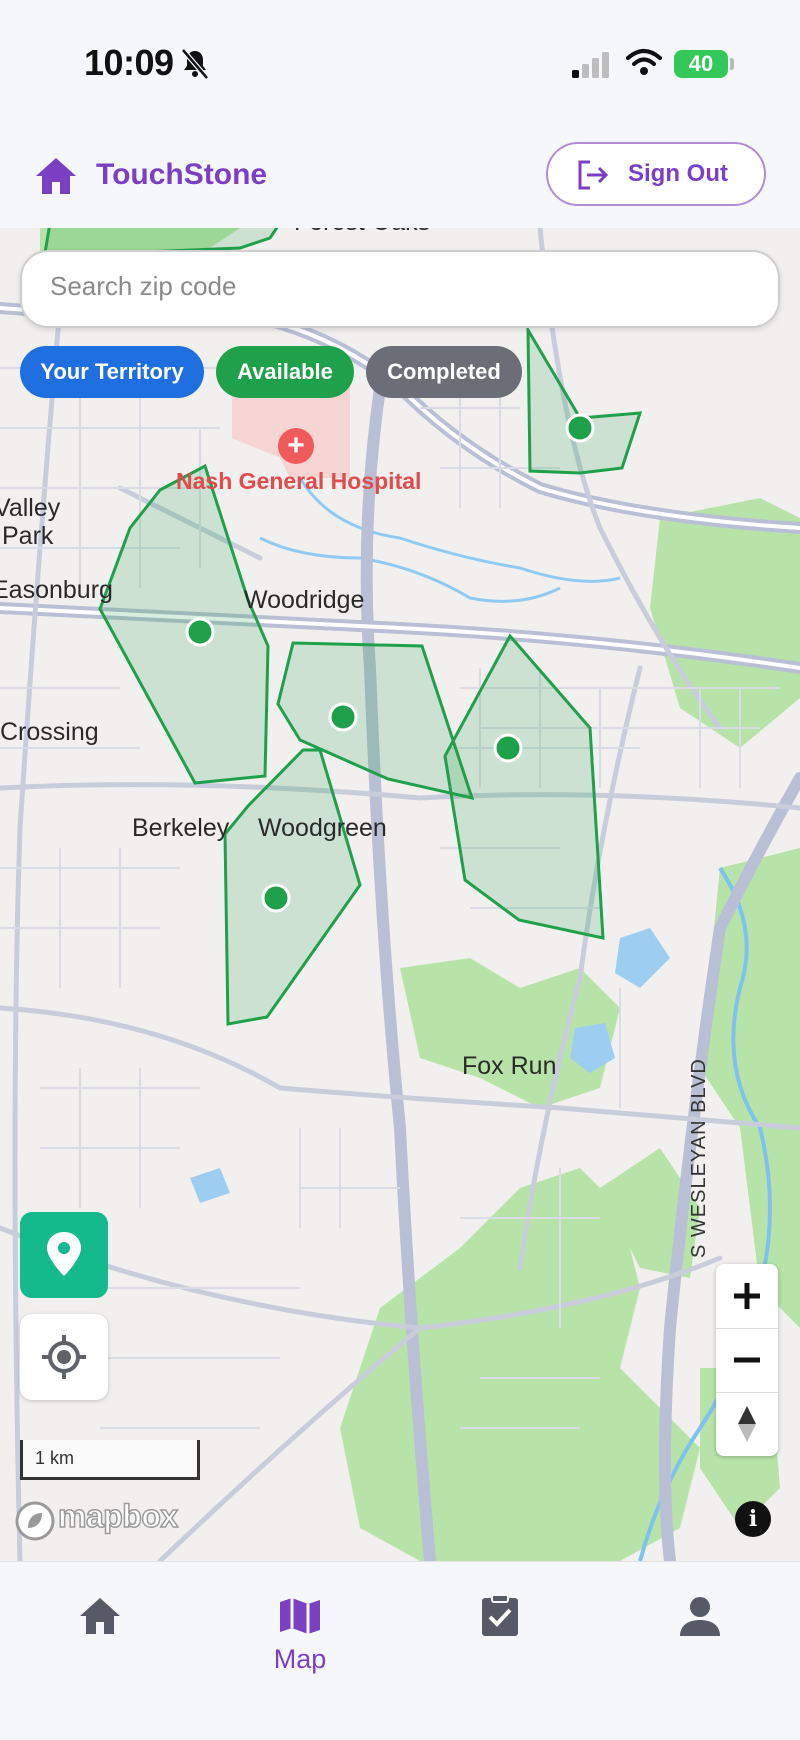 The width and height of the screenshot is (800, 1740). I want to click on zoom-controls, so click(747, 1360).